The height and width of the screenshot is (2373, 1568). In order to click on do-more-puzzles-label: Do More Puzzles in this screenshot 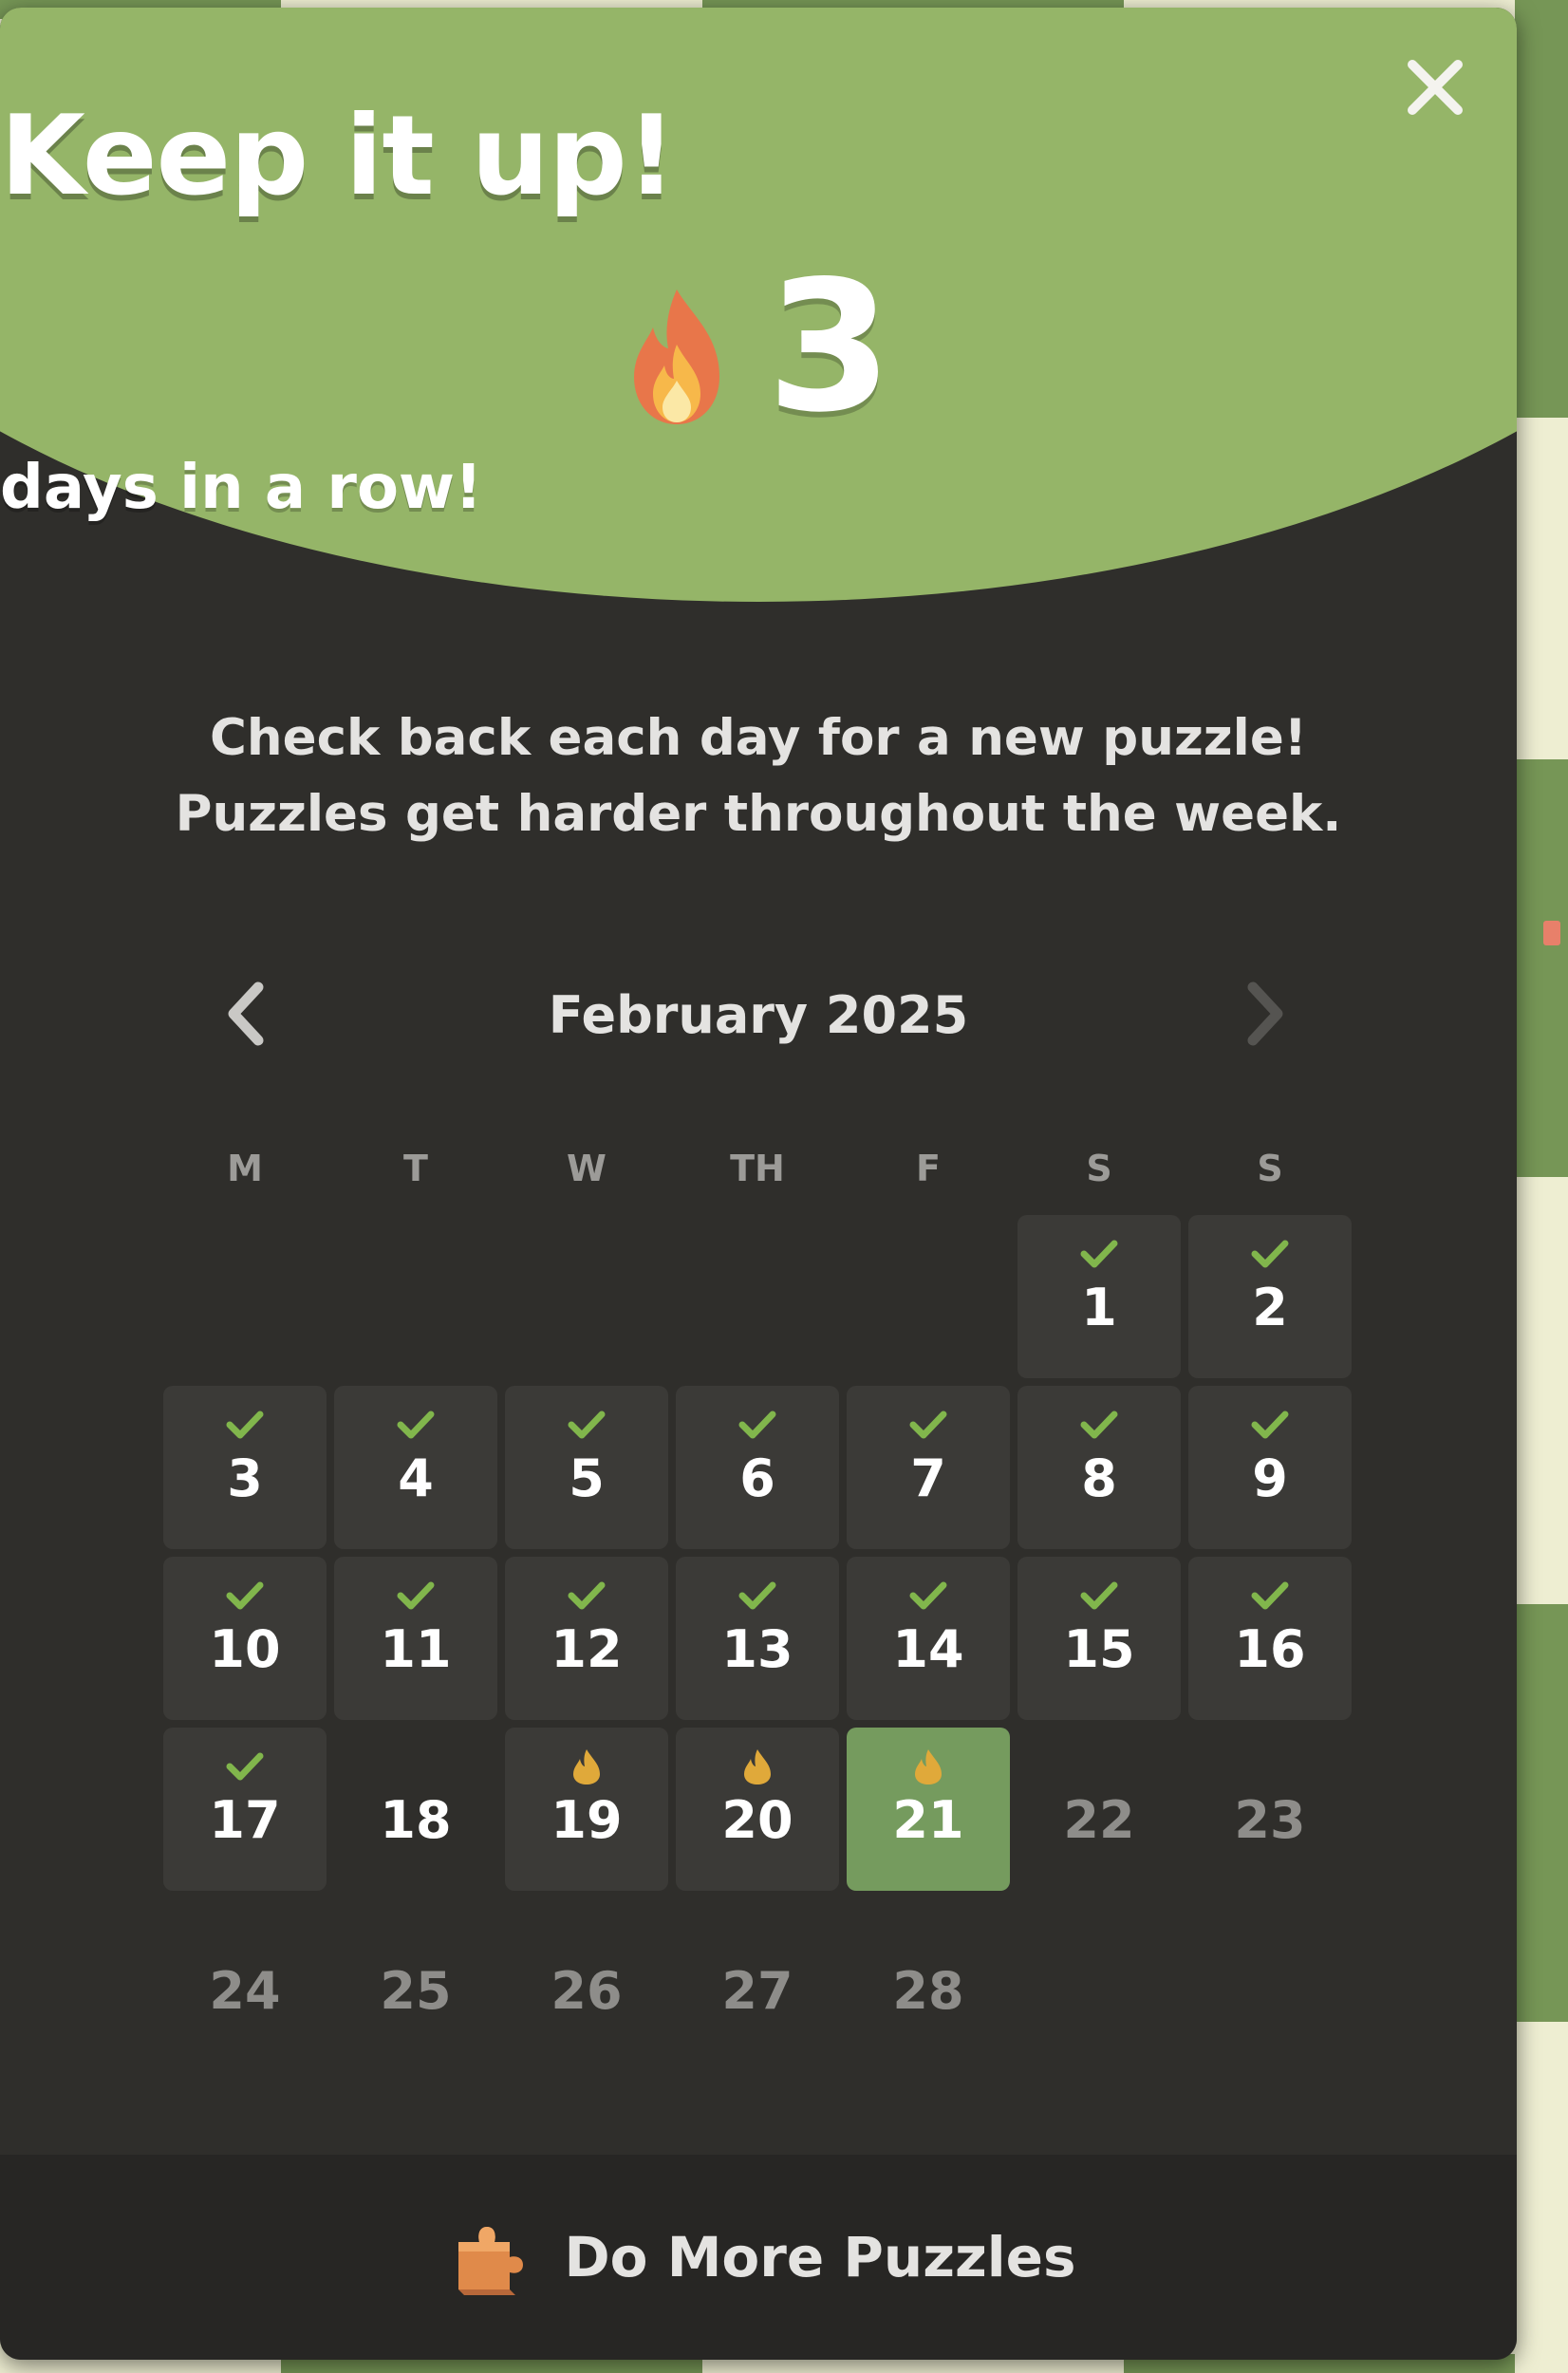, I will do `click(820, 2257)`.